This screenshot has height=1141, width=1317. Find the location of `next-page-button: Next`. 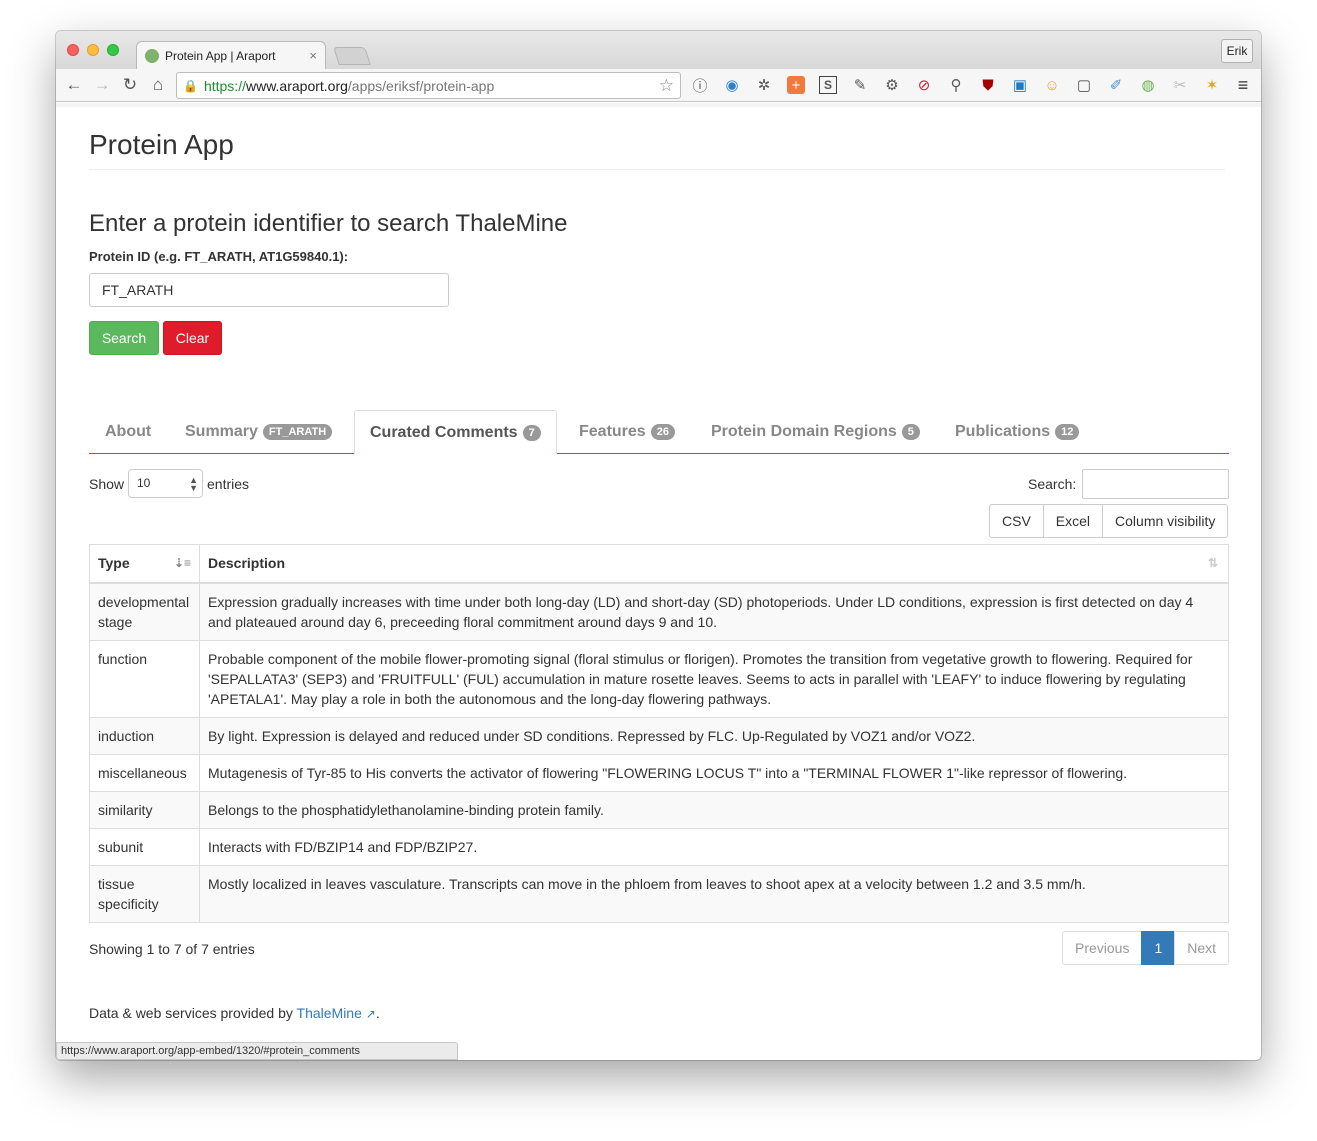

next-page-button: Next is located at coordinates (1202, 948).